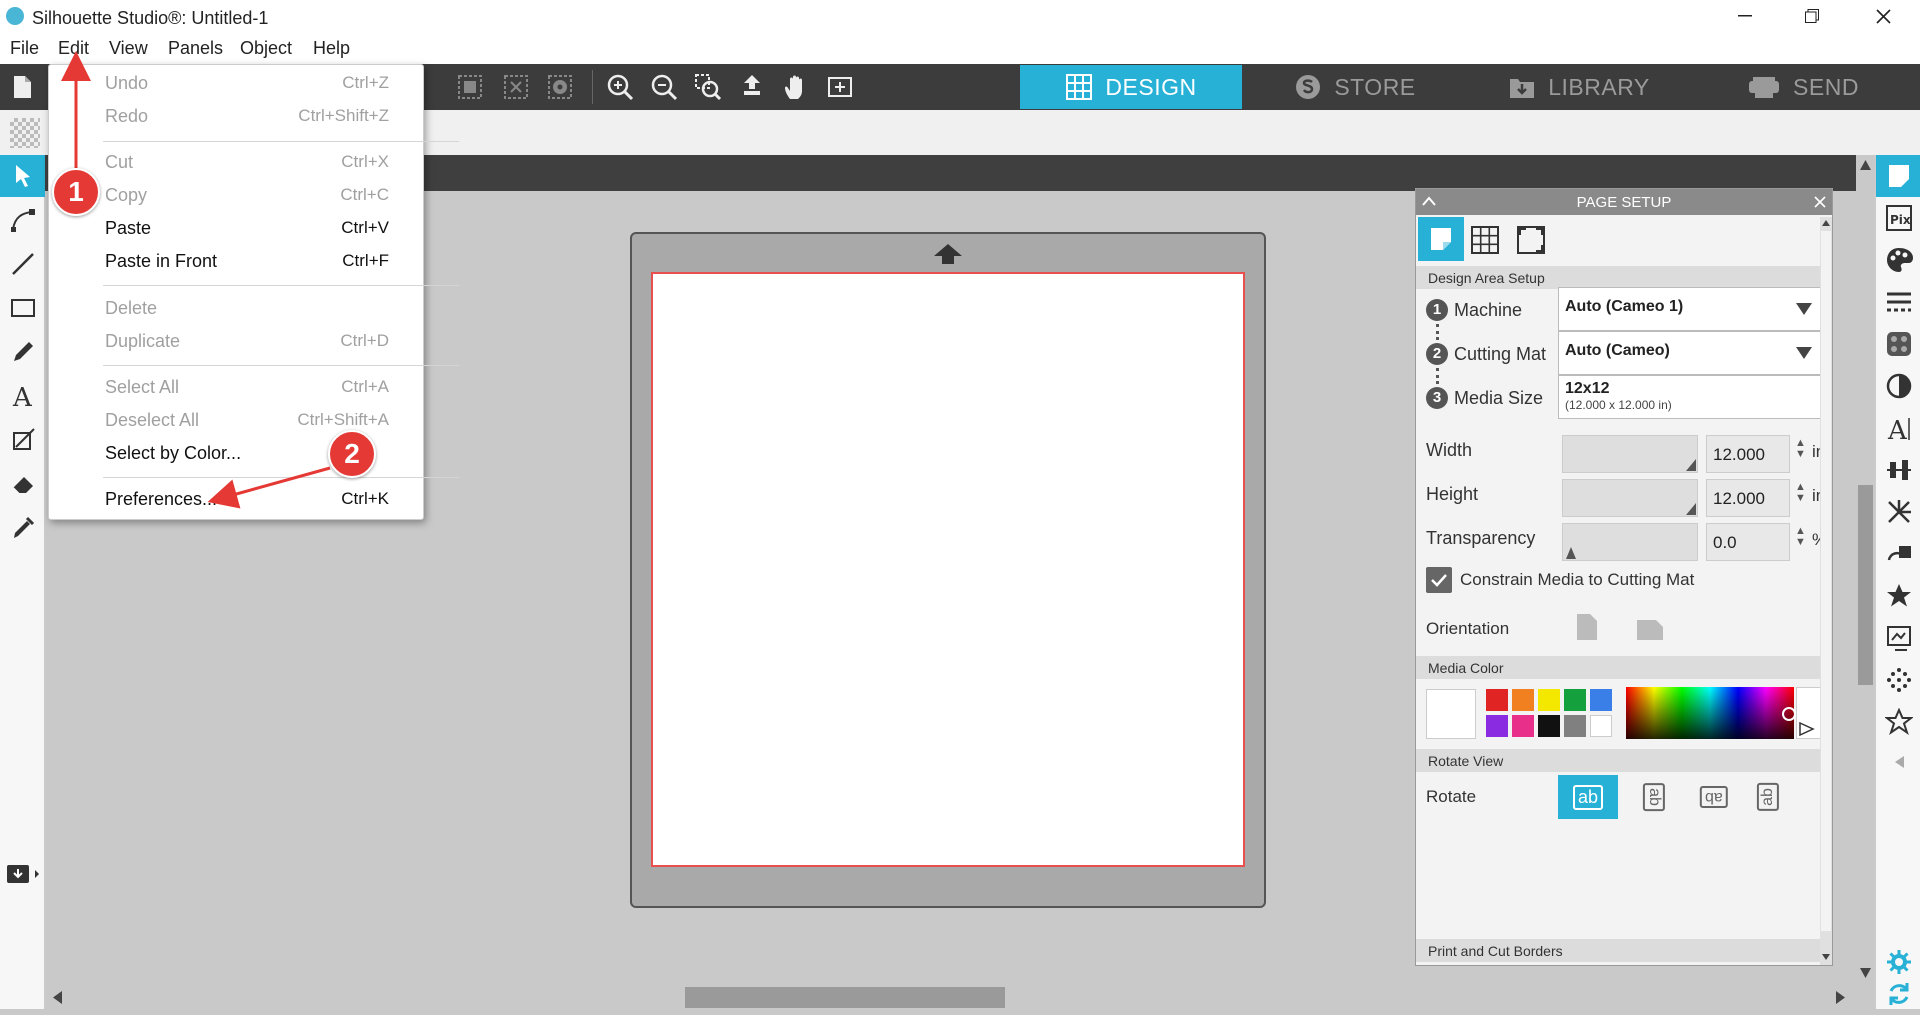 This screenshot has height=1015, width=1920. Describe the element at coordinates (76, 192) in the screenshot. I see `step-1-callout: 1` at that location.